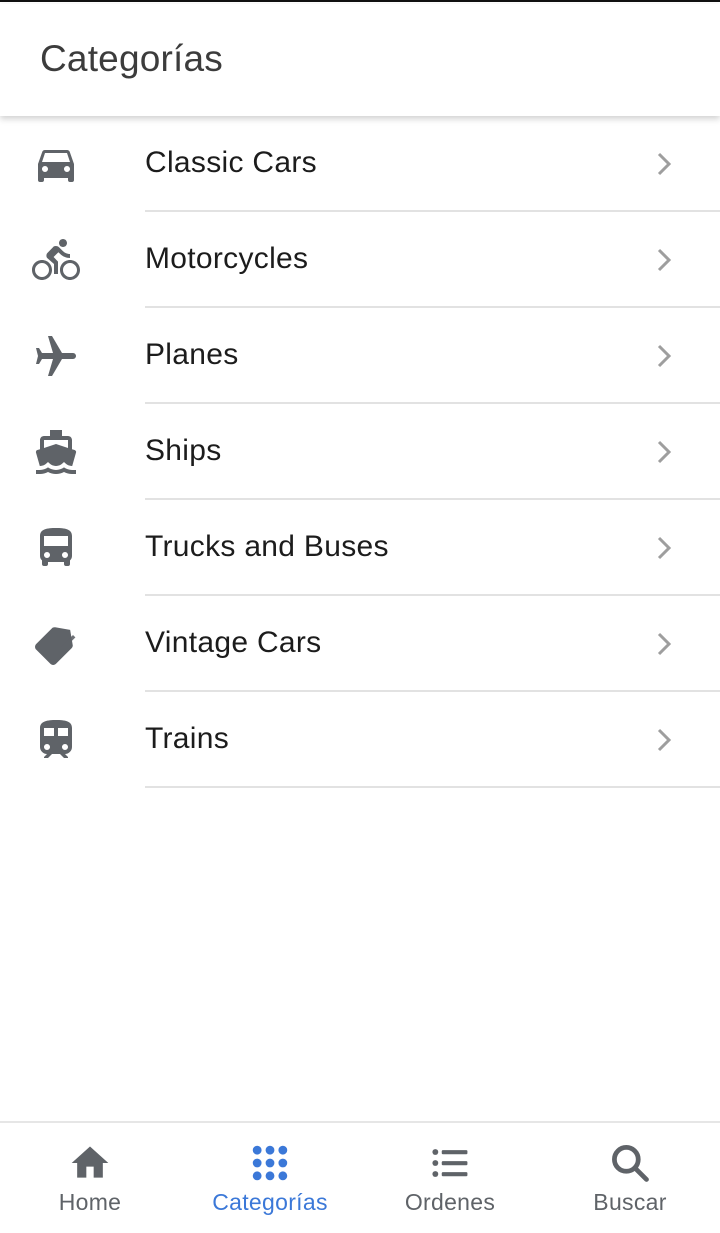 The width and height of the screenshot is (720, 1233). I want to click on app-bar: Categorías, so click(360, 60).